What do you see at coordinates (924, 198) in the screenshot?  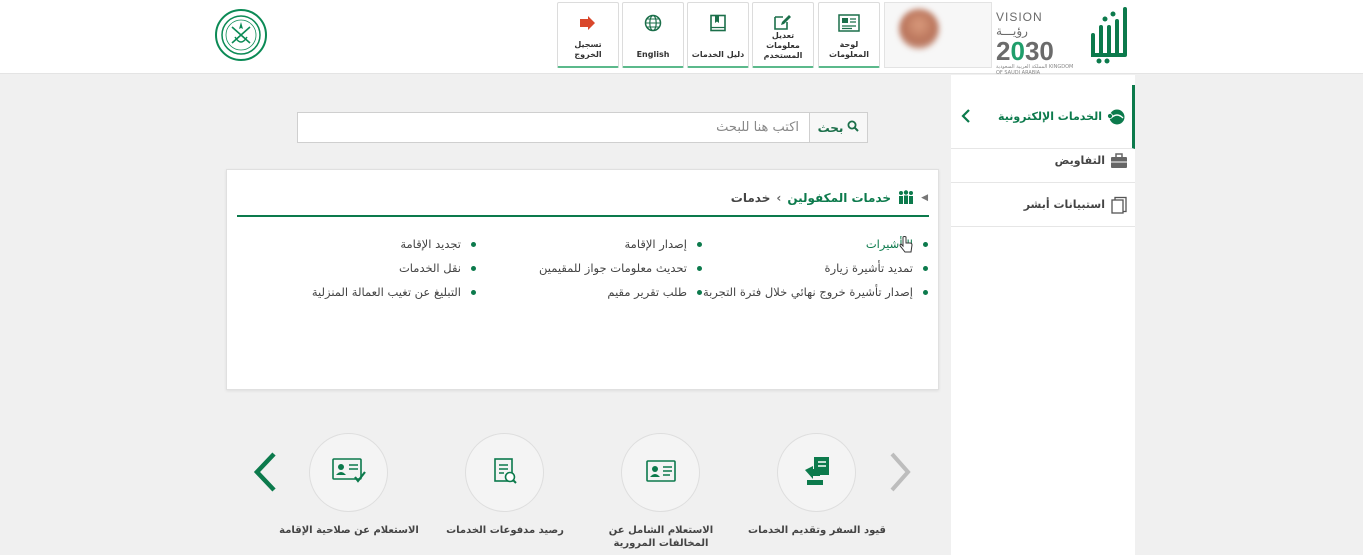 I see `caret-right-icon: ◀` at bounding box center [924, 198].